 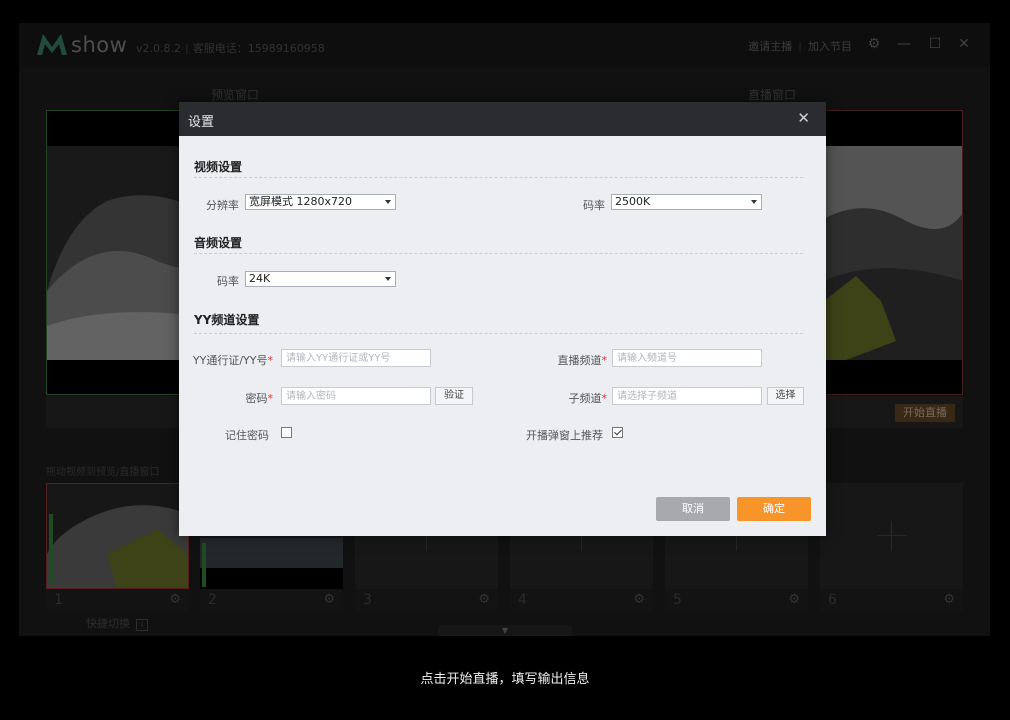 I want to click on audio-bitrate-label: 码率, so click(x=228, y=281).